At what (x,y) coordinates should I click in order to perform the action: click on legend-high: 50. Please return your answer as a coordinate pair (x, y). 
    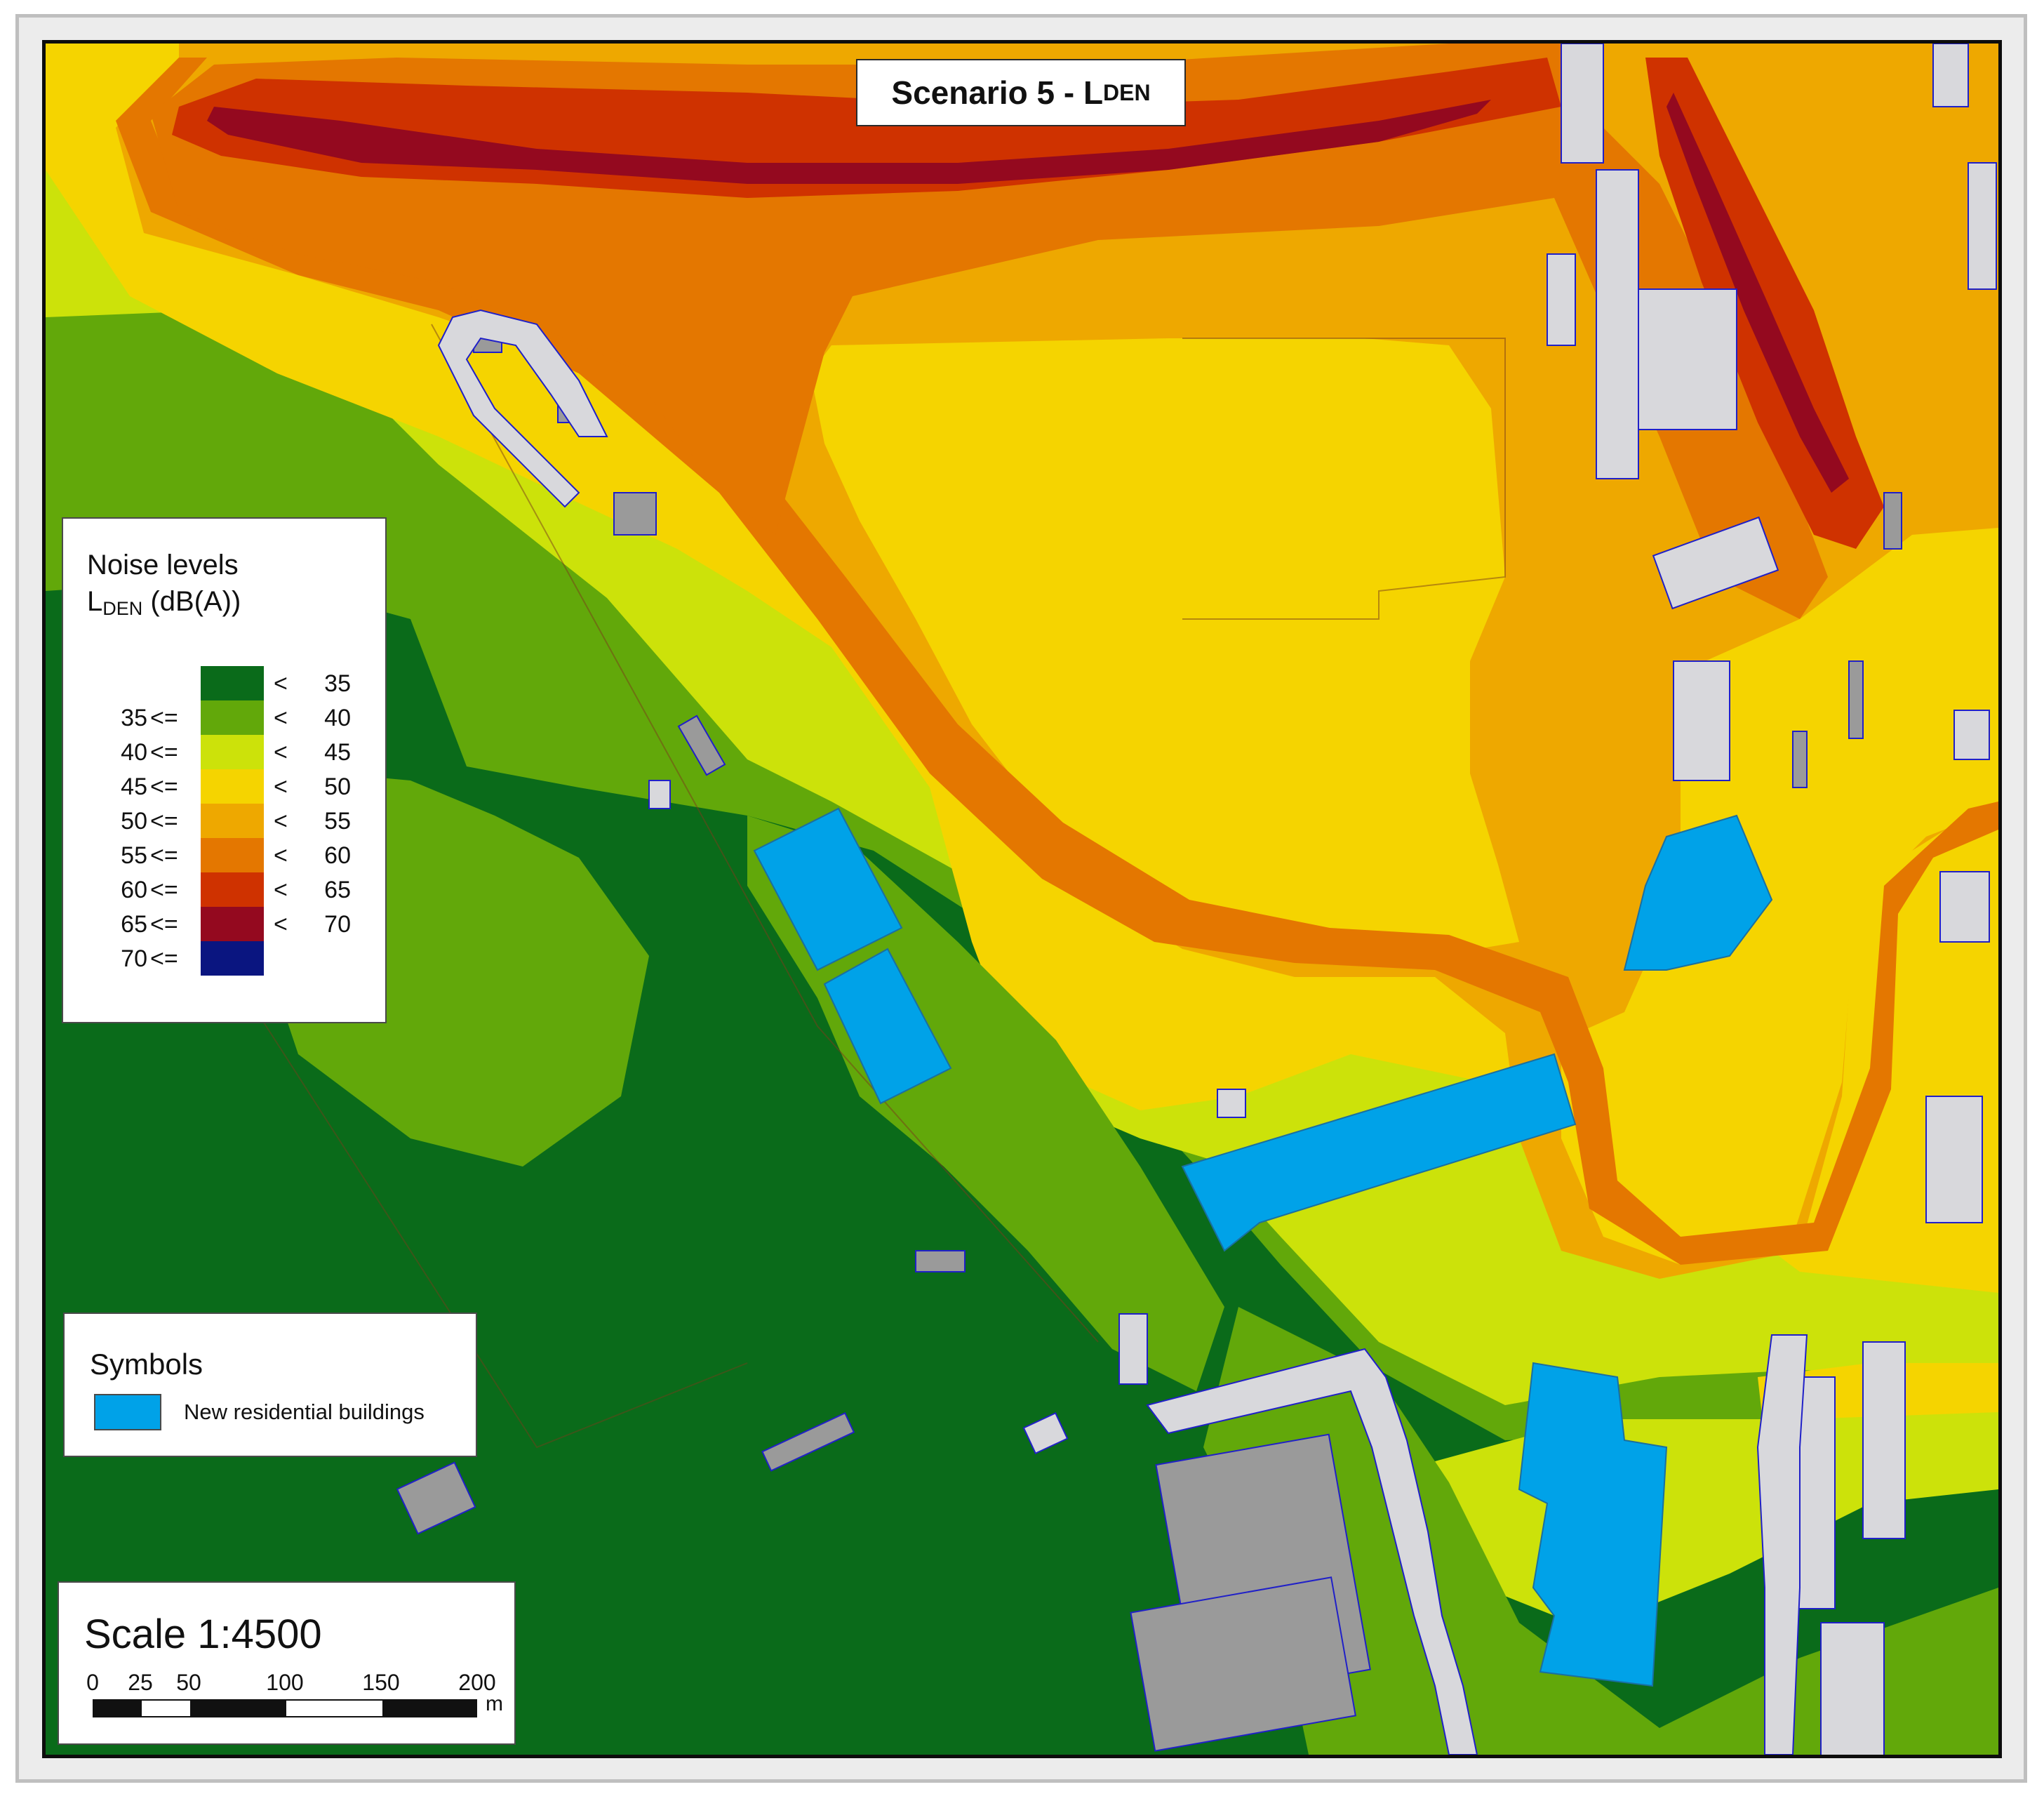
    Looking at the image, I should click on (337, 786).